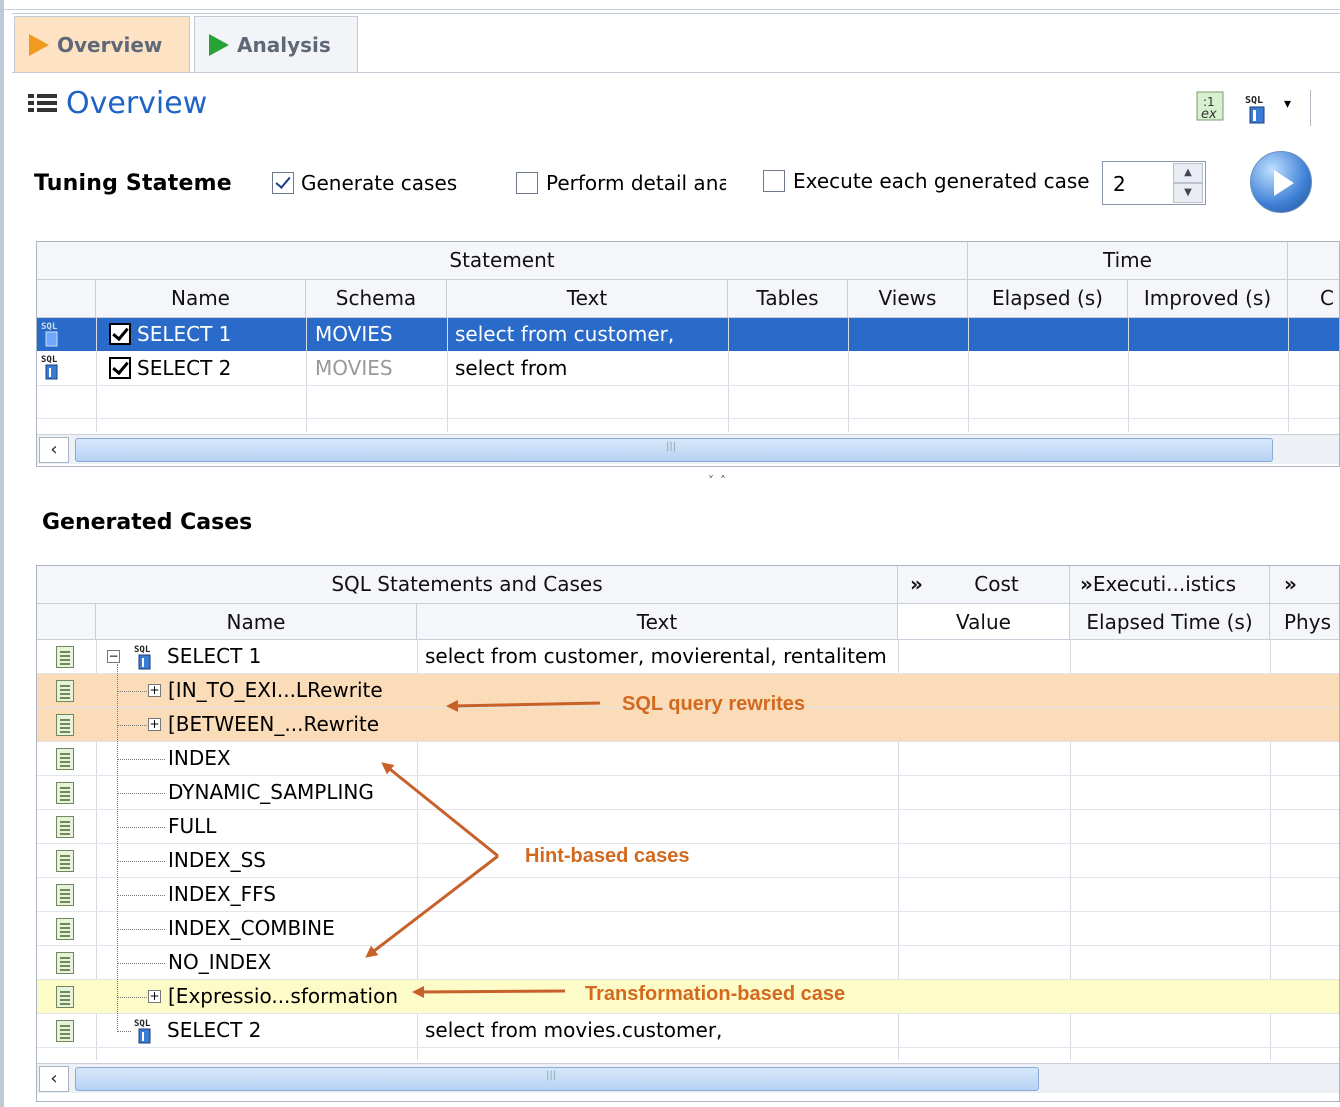  I want to click on tree-vertical-connector, so click(117, 848).